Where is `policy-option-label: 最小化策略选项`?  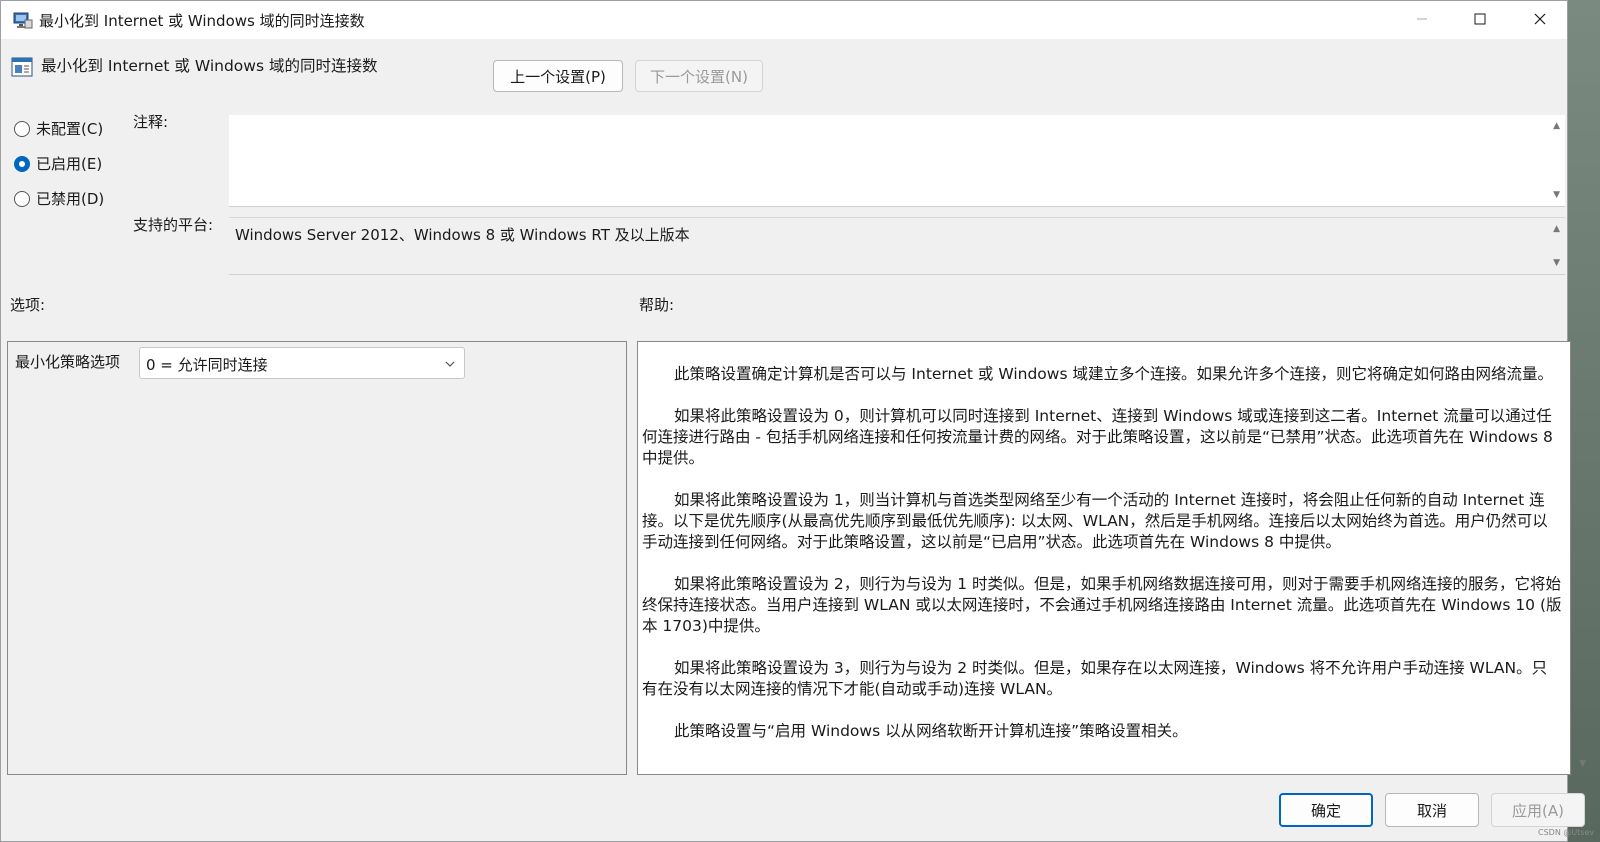 policy-option-label: 最小化策略选项 is located at coordinates (68, 362).